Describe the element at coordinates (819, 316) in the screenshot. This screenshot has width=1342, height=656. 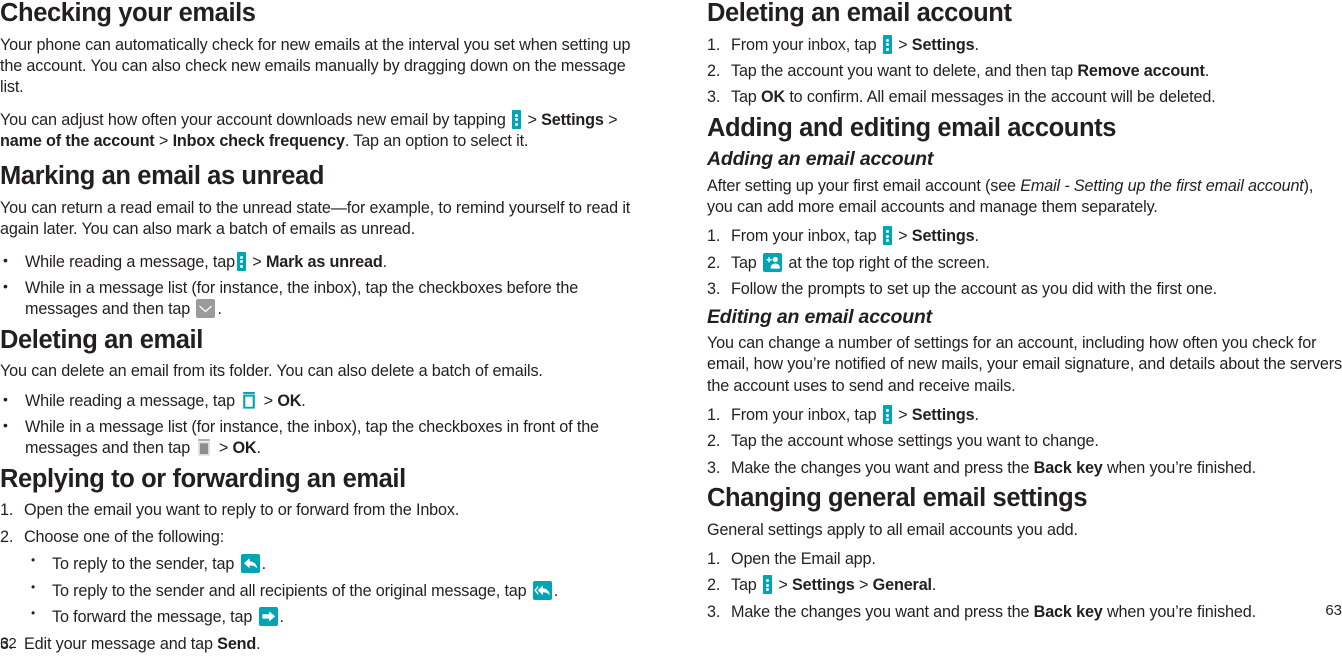
I see `subsection-title-editing-account: Editing an email account` at that location.